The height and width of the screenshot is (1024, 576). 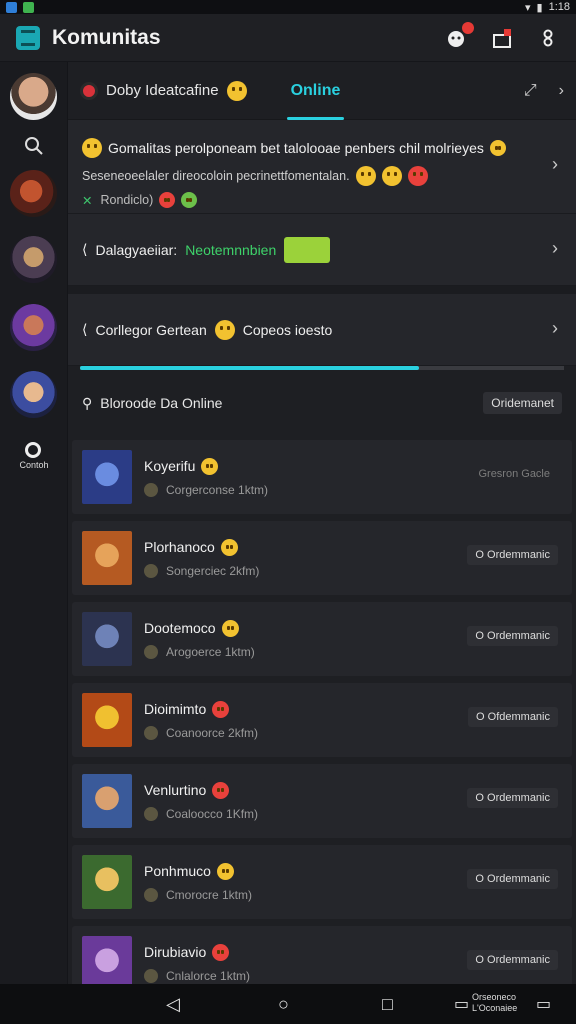 What do you see at coordinates (151, 329) in the screenshot?
I see `collection-label: Corllegor Gertean` at bounding box center [151, 329].